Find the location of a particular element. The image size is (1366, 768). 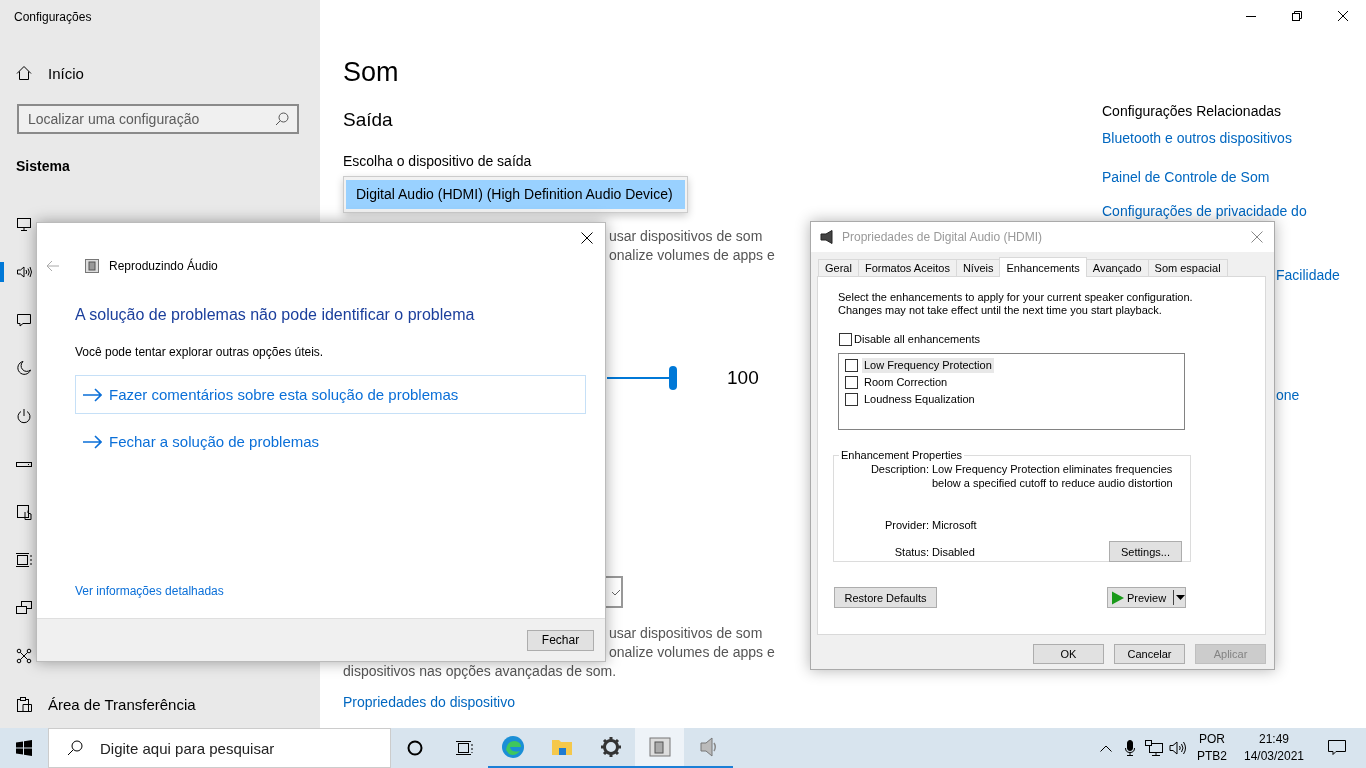

dialog-button: Cancelar is located at coordinates (1149, 654).